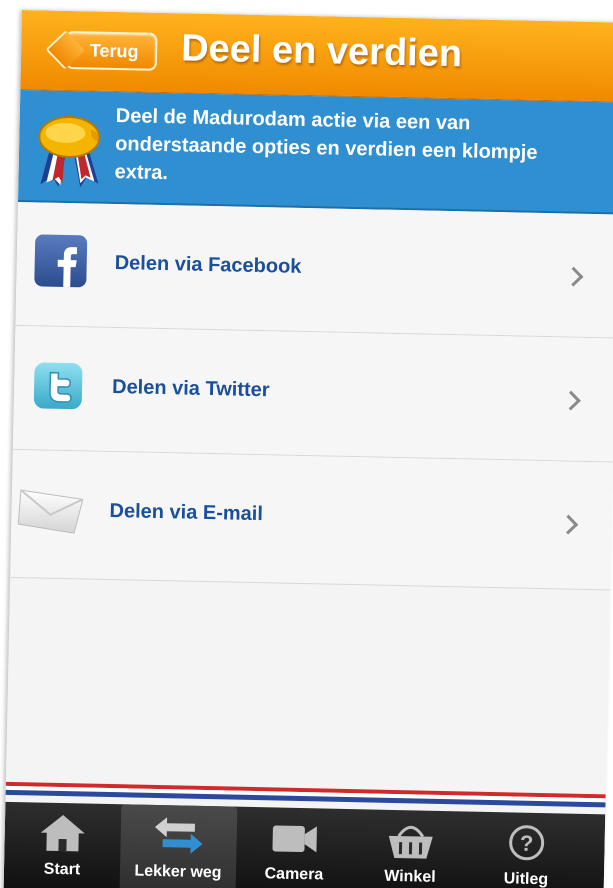  I want to click on basket-icon, so click(410, 842).